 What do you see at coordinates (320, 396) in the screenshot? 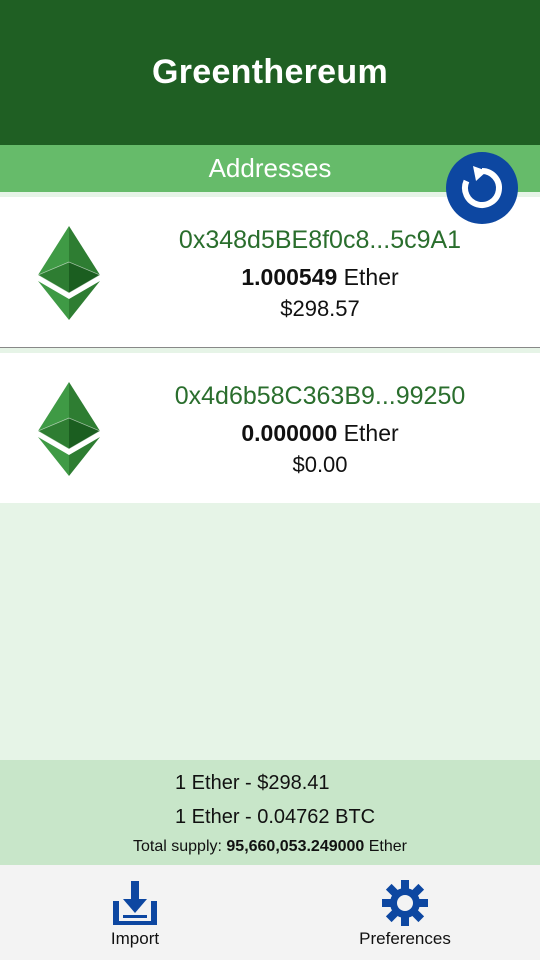
I see `address-text: 0x4d6b58C363B9...99250` at bounding box center [320, 396].